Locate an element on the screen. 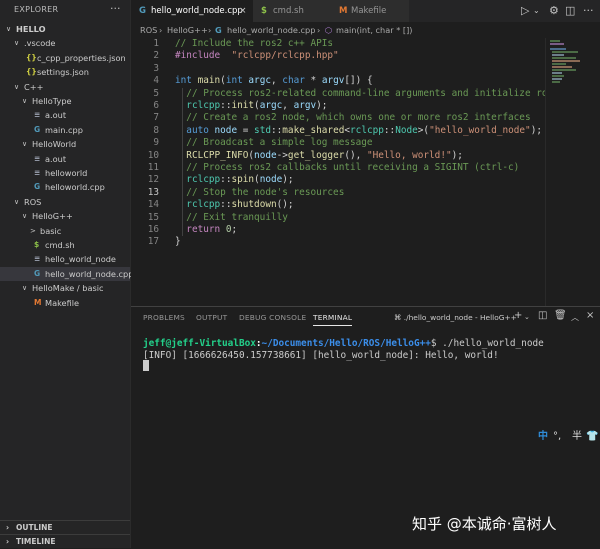  breadcrumb-item: hello_world_node.cpp is located at coordinates (271, 30).